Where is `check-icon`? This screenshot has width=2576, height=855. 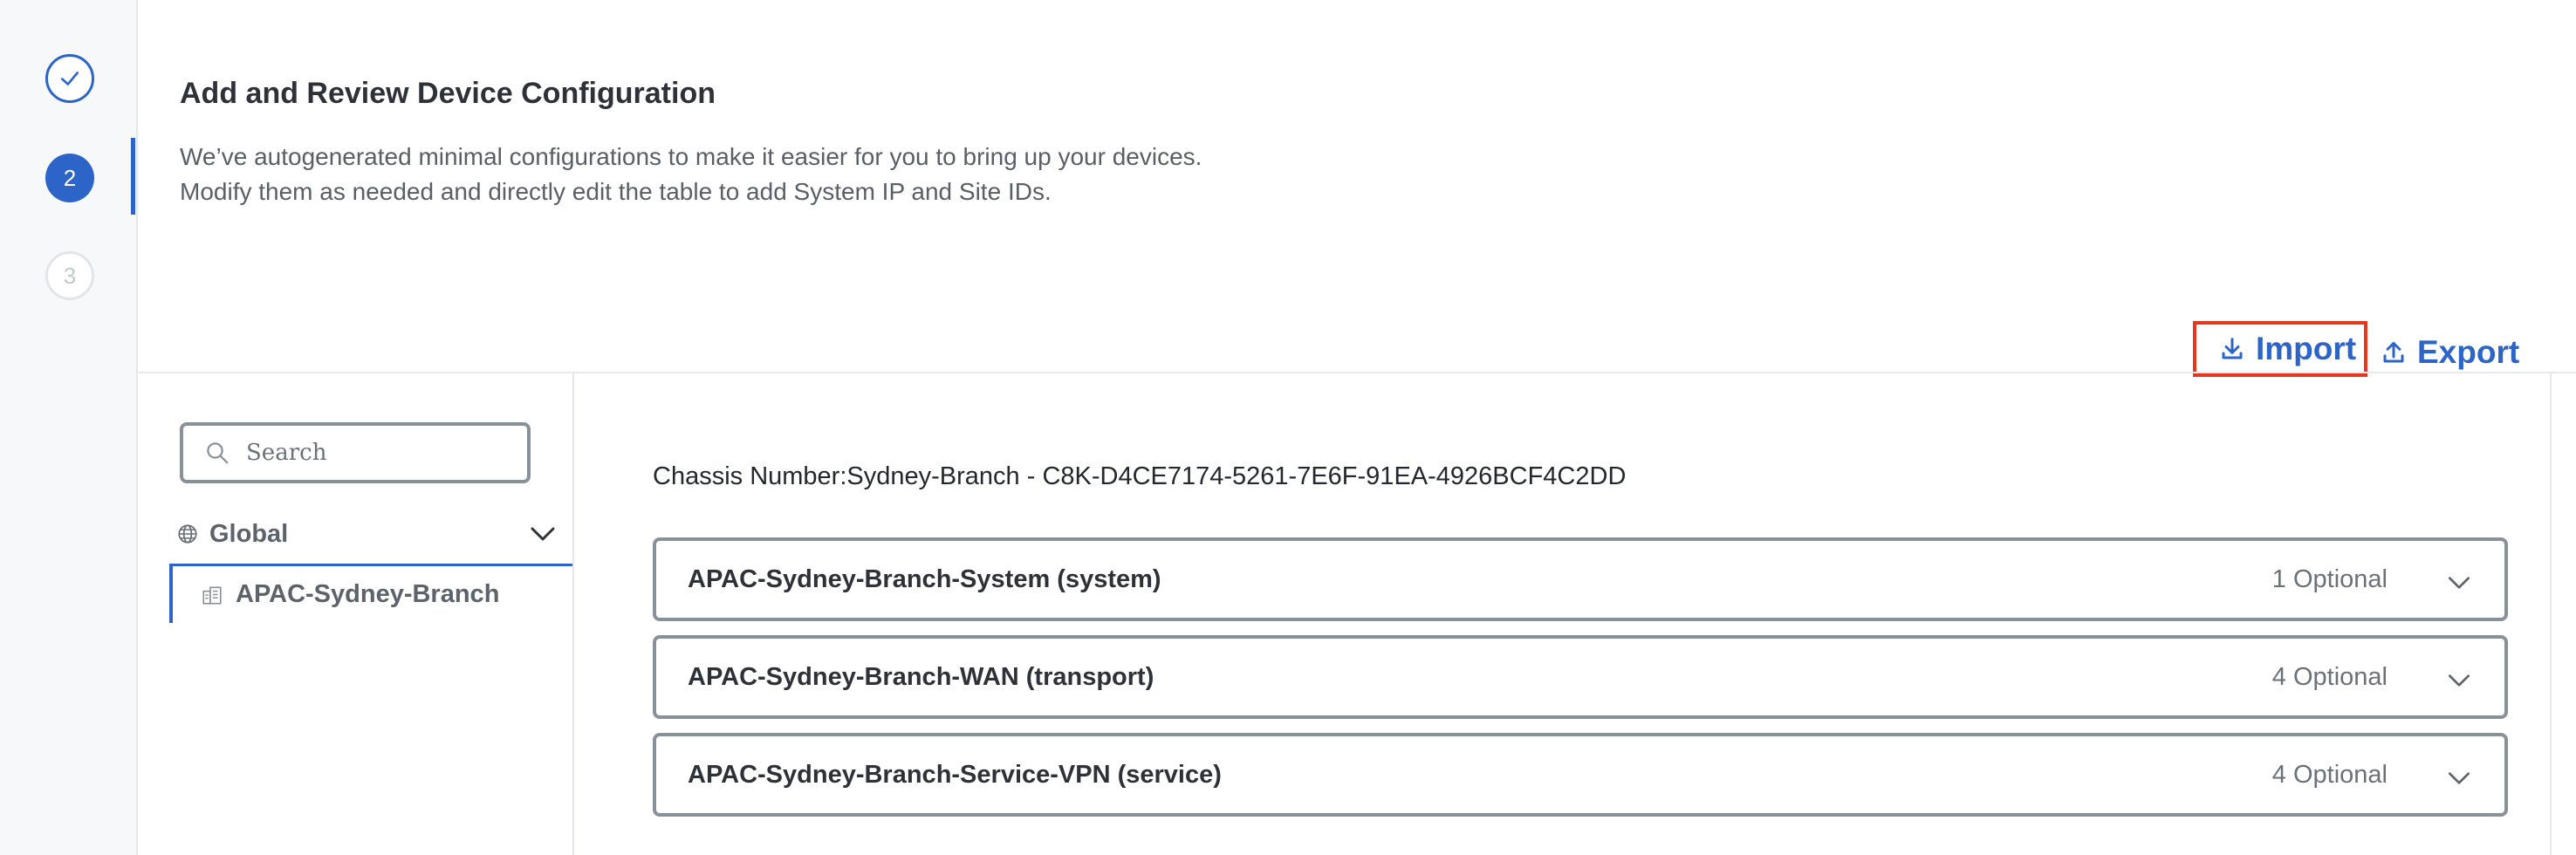
check-icon is located at coordinates (70, 79).